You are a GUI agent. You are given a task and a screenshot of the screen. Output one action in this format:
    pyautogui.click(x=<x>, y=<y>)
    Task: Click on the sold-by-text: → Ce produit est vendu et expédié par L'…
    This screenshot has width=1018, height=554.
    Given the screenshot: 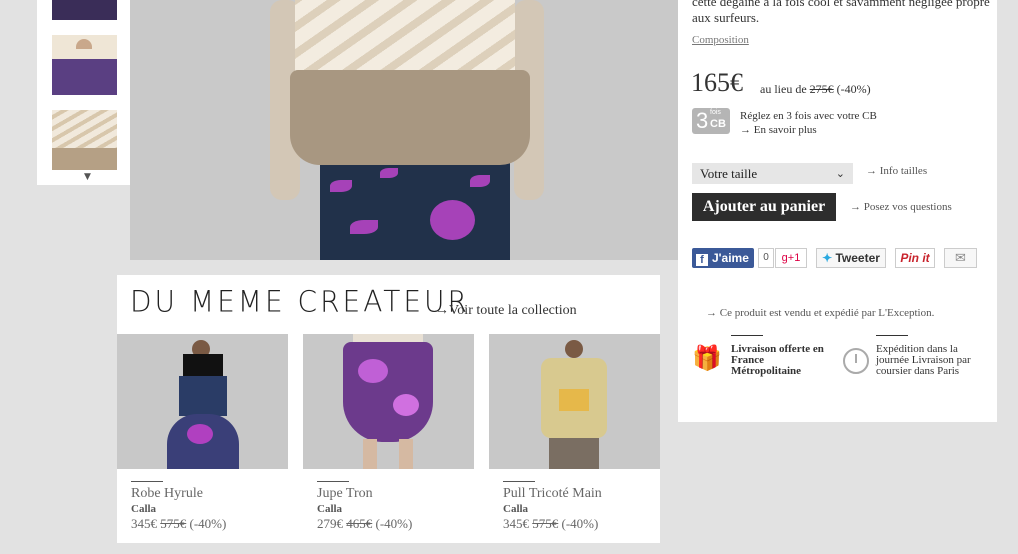 What is the action you would take?
    pyautogui.click(x=820, y=313)
    